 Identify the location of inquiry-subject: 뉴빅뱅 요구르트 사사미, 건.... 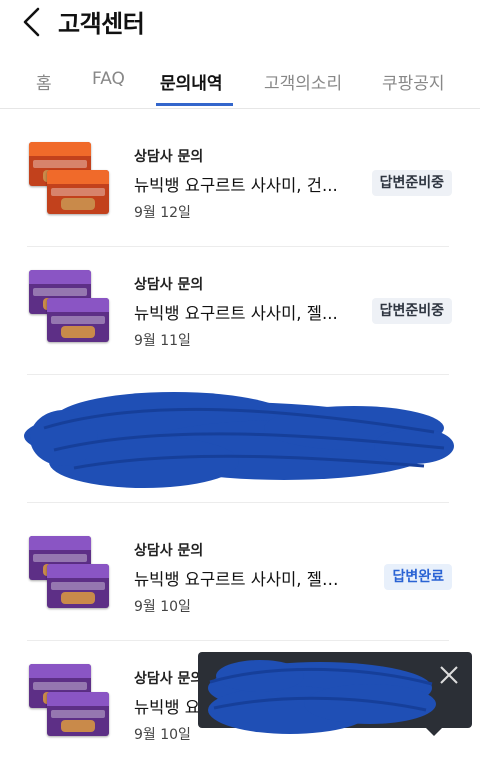
(236, 185).